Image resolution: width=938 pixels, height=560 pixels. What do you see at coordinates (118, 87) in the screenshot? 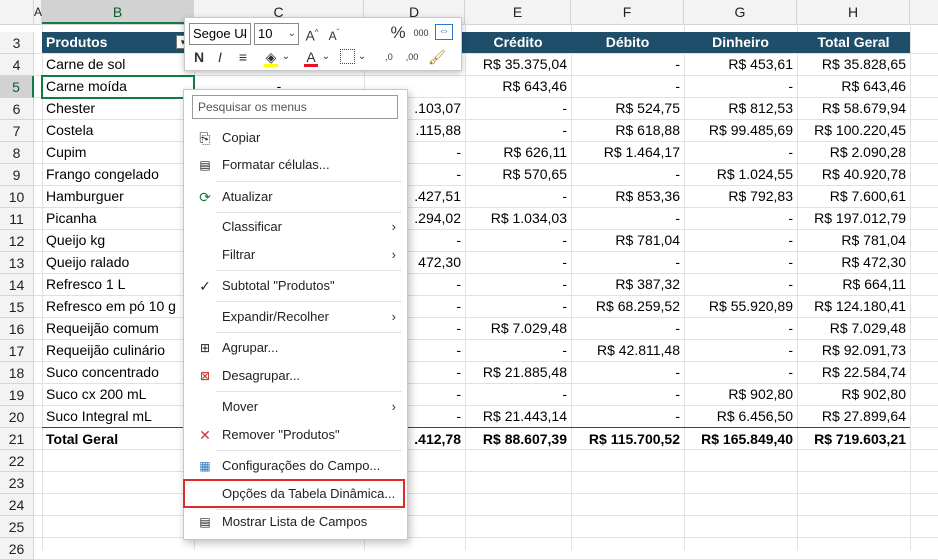
I see `active-cell-b5` at bounding box center [118, 87].